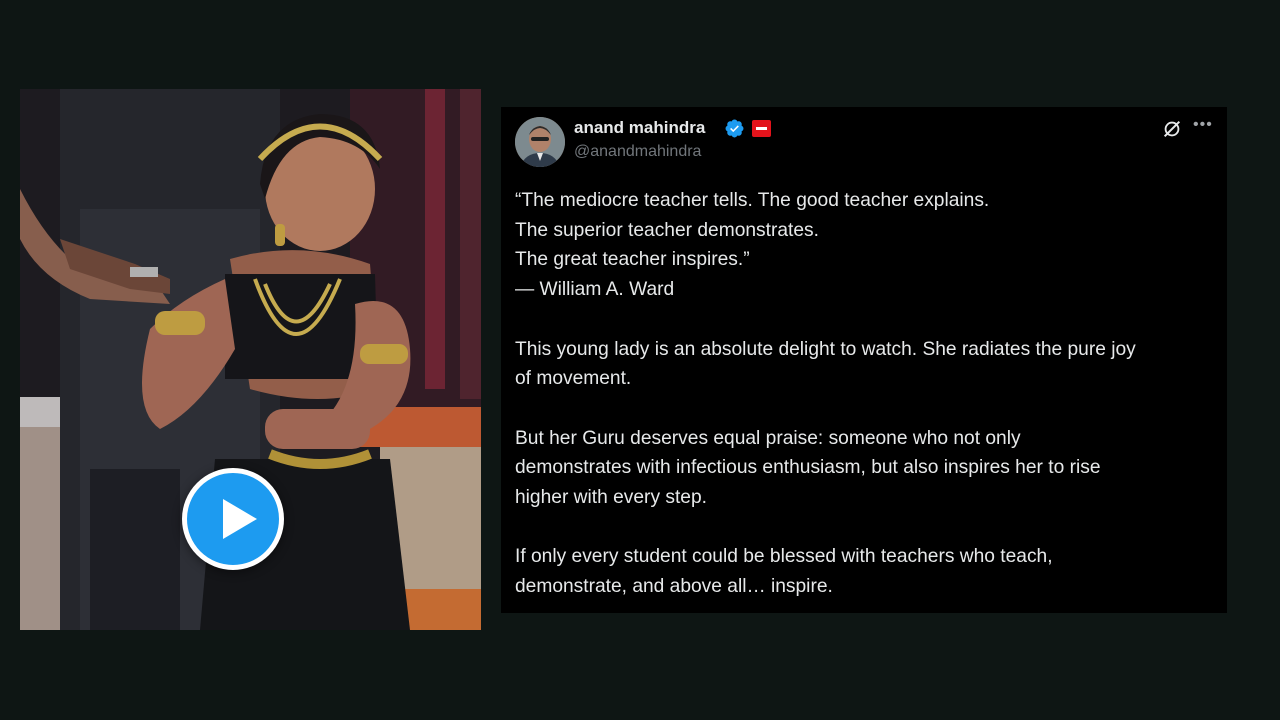 This screenshot has width=1280, height=720. What do you see at coordinates (734, 128) in the screenshot?
I see `verified-badge-icon` at bounding box center [734, 128].